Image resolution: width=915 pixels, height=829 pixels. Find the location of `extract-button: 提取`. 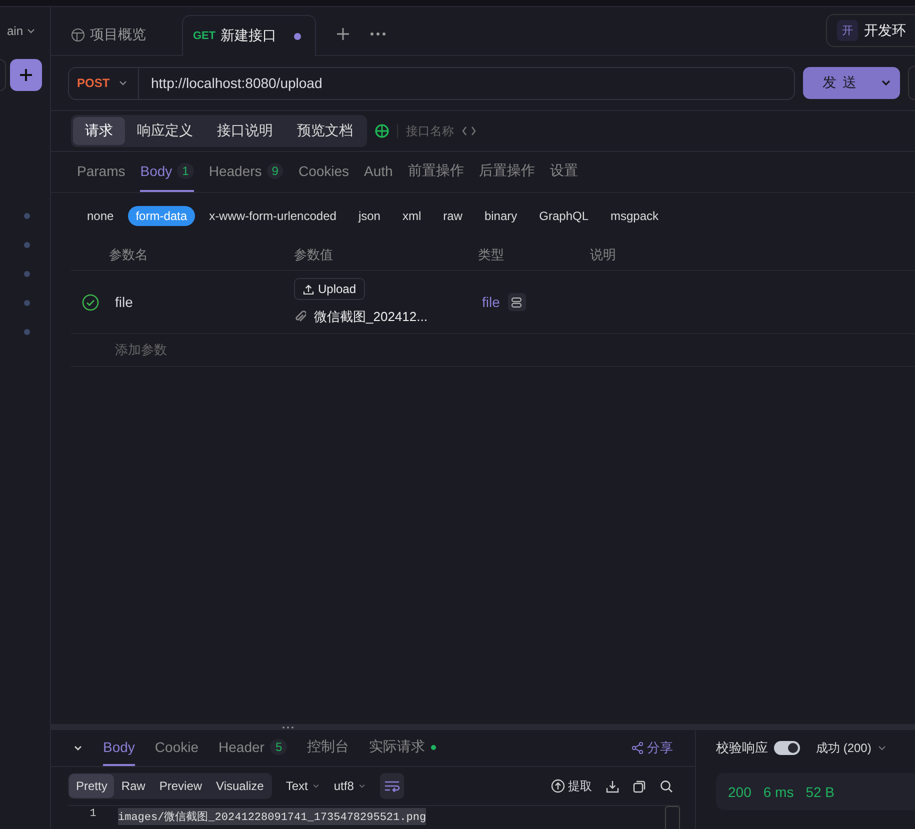

extract-button: 提取 is located at coordinates (571, 786).